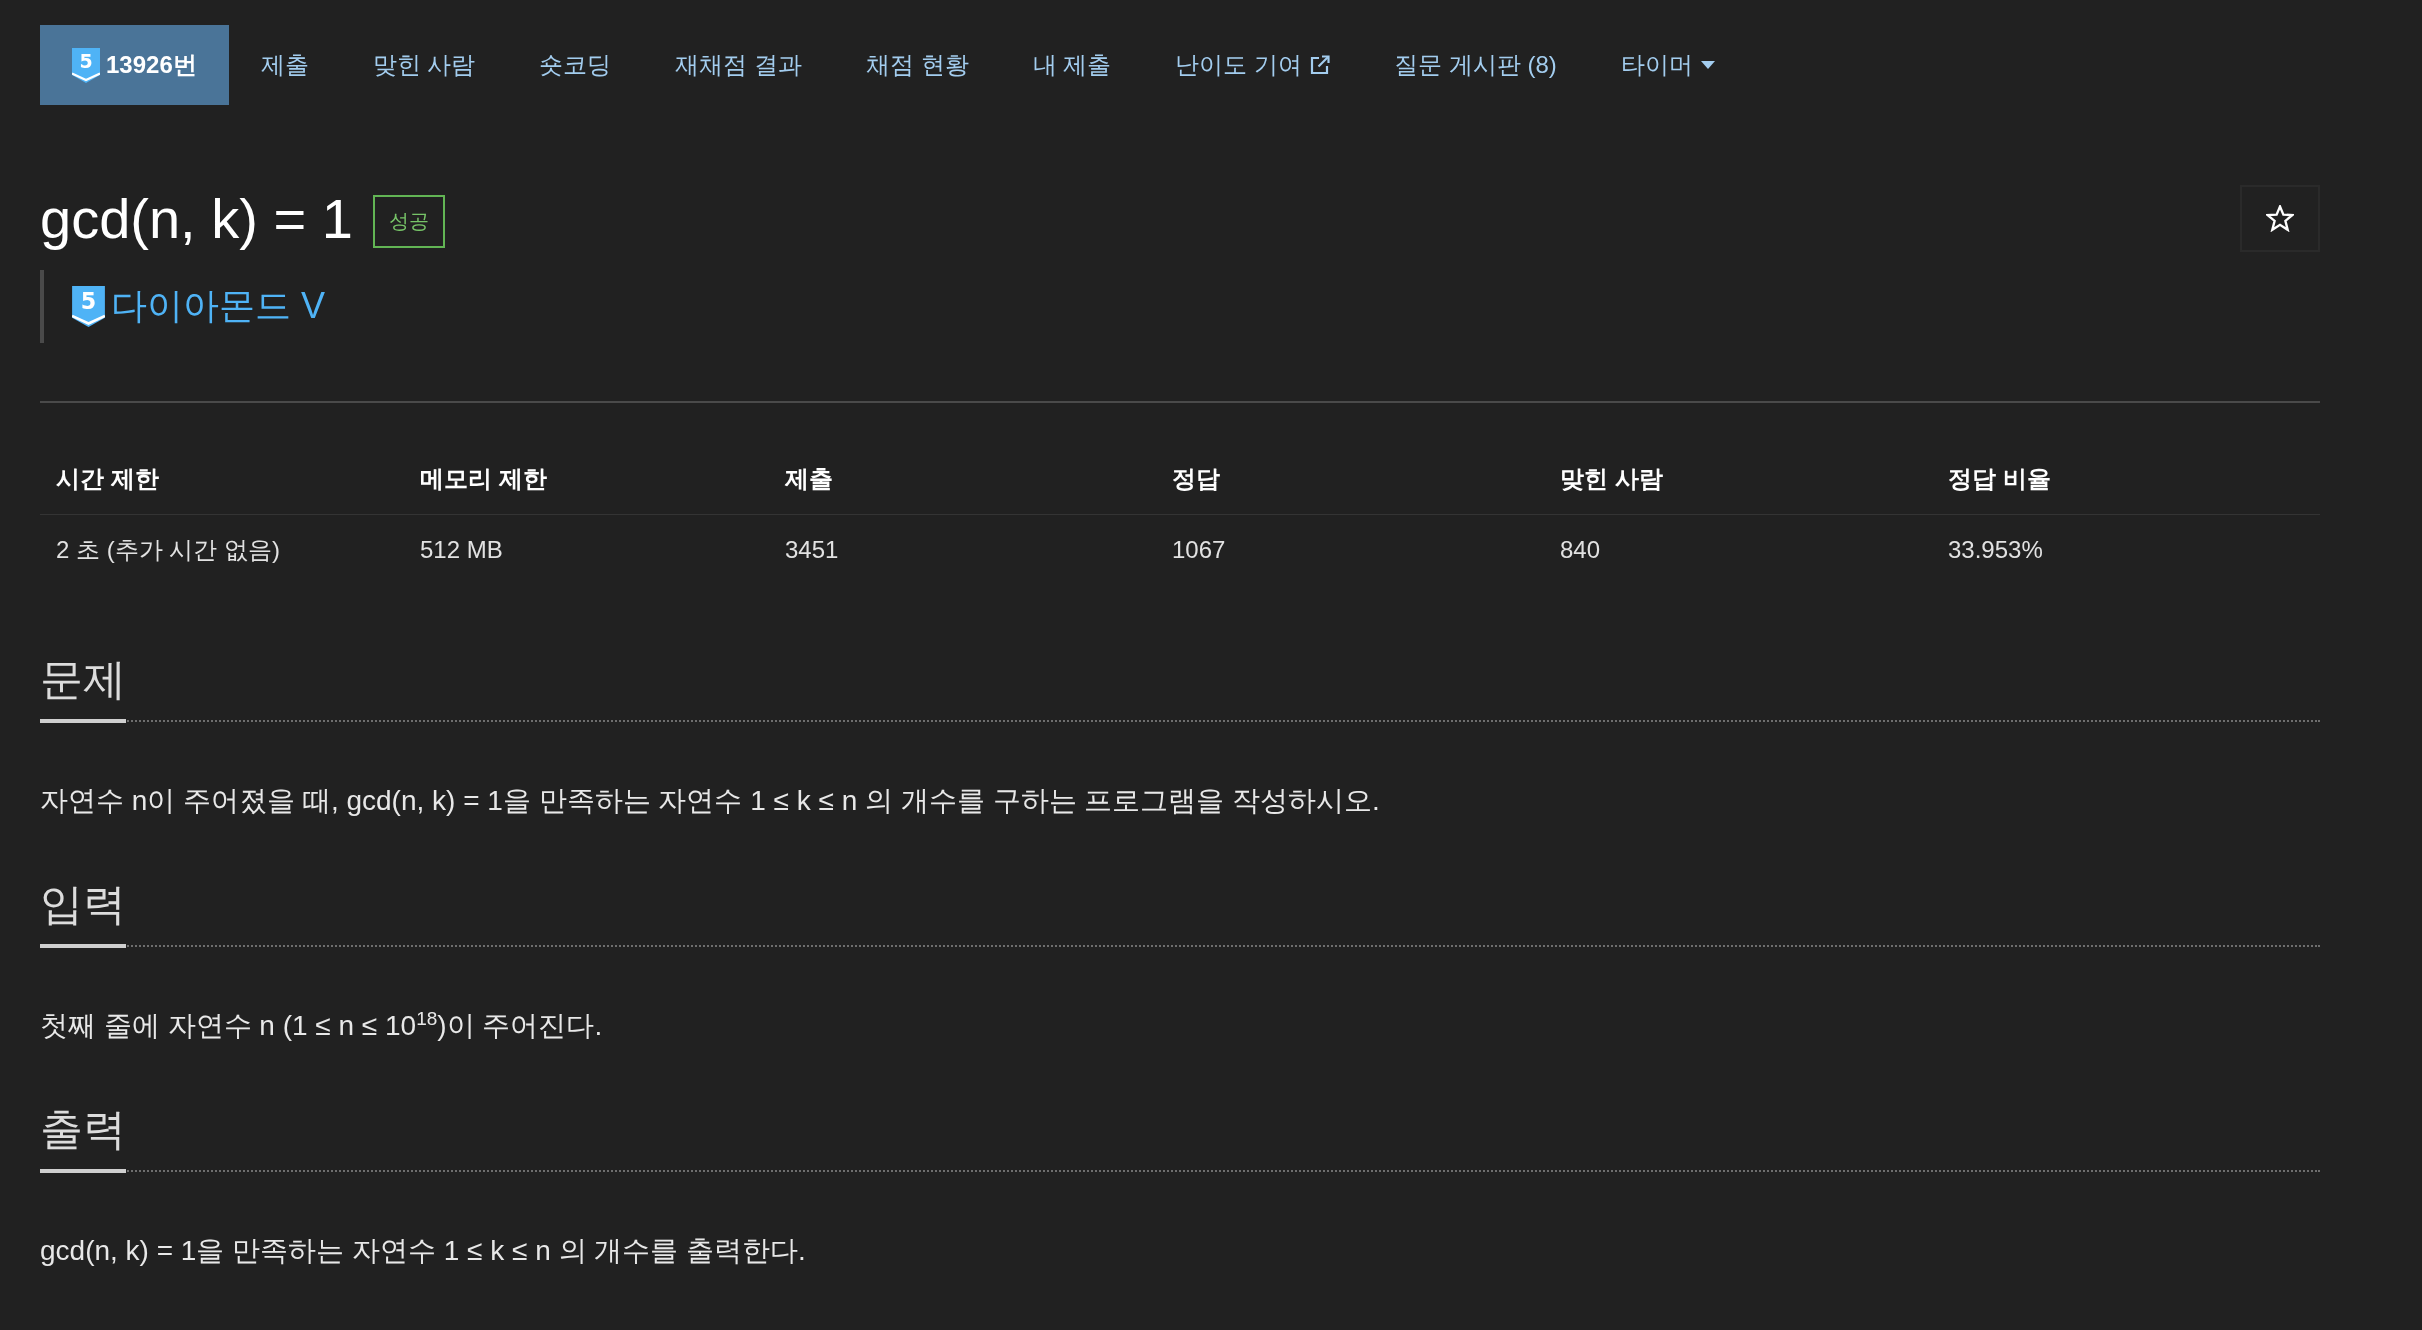  I want to click on column-header: 제출, so click(962, 480).